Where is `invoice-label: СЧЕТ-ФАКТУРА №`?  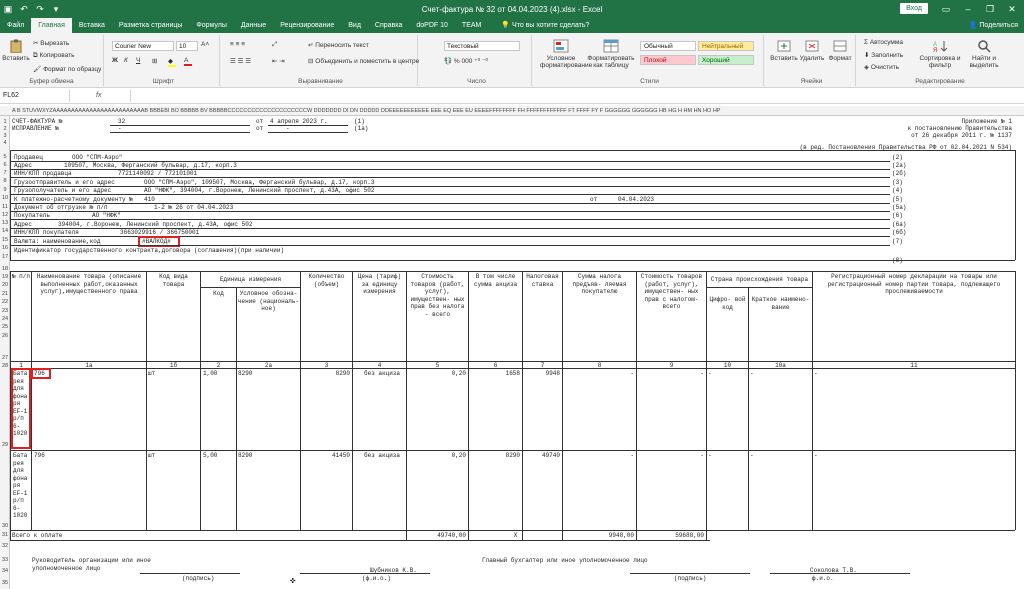 invoice-label: СЧЕТ-ФАКТУРА № is located at coordinates (37, 121).